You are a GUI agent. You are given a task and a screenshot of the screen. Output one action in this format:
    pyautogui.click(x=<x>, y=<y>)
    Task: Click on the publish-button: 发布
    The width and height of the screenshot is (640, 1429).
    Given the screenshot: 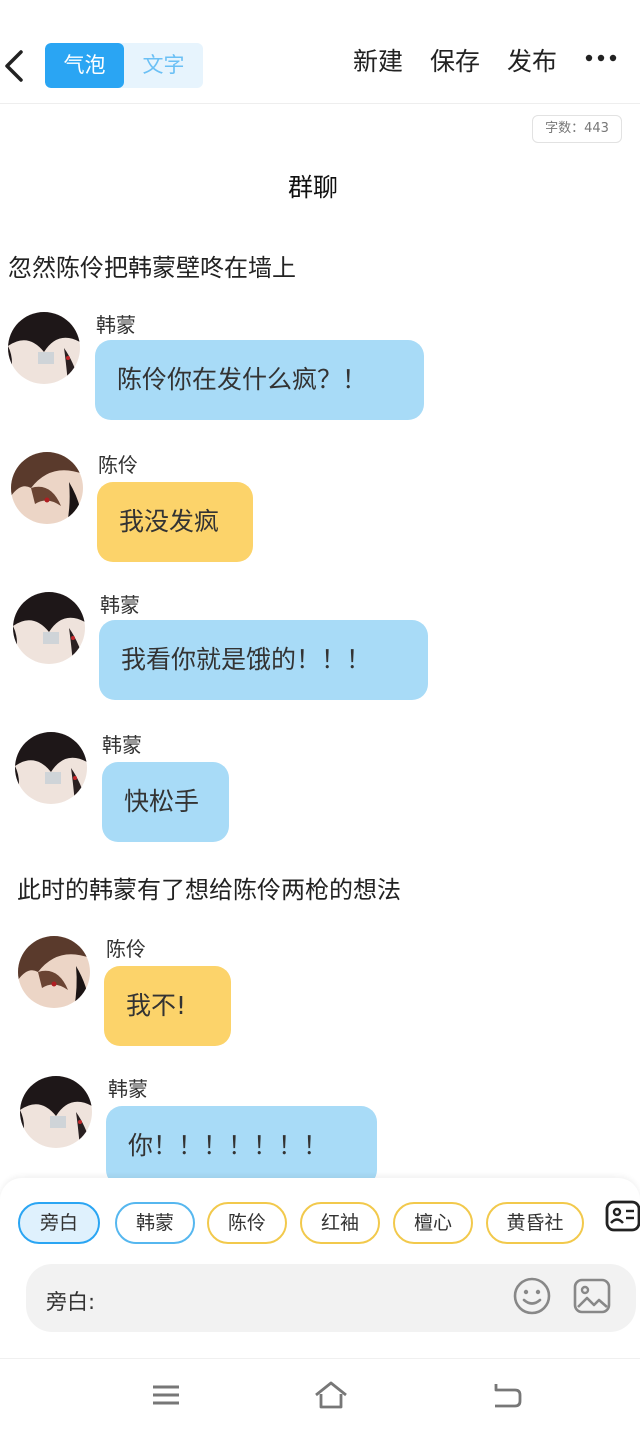 What is the action you would take?
    pyautogui.click(x=532, y=62)
    